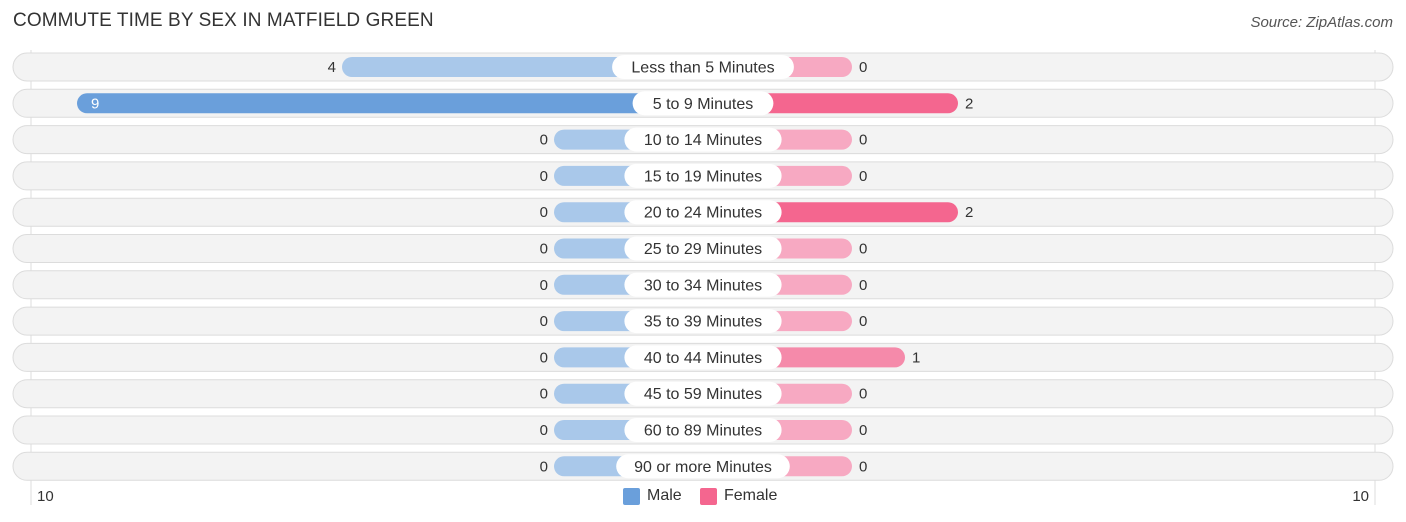  I want to click on category-label: 15 to 19 Minutes, so click(703, 176).